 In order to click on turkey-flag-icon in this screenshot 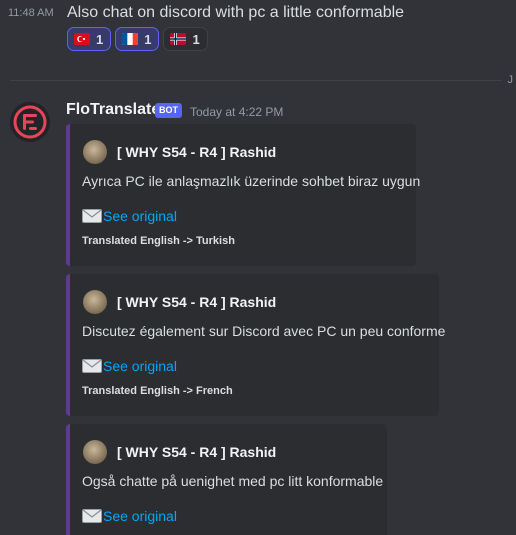, I will do `click(82, 39)`.